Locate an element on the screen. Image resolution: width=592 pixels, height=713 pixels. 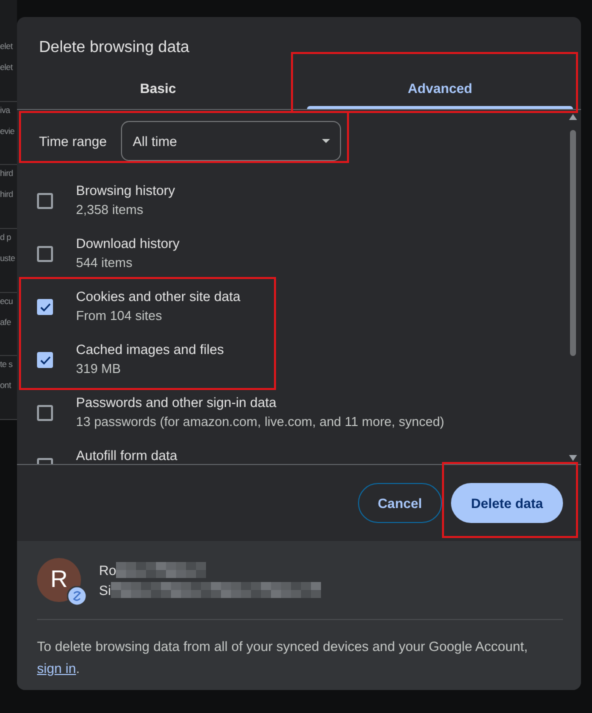
sync-note: To delete browsing data from all of your synced devices and your Google Account, sign in. is located at coordinates (283, 658).